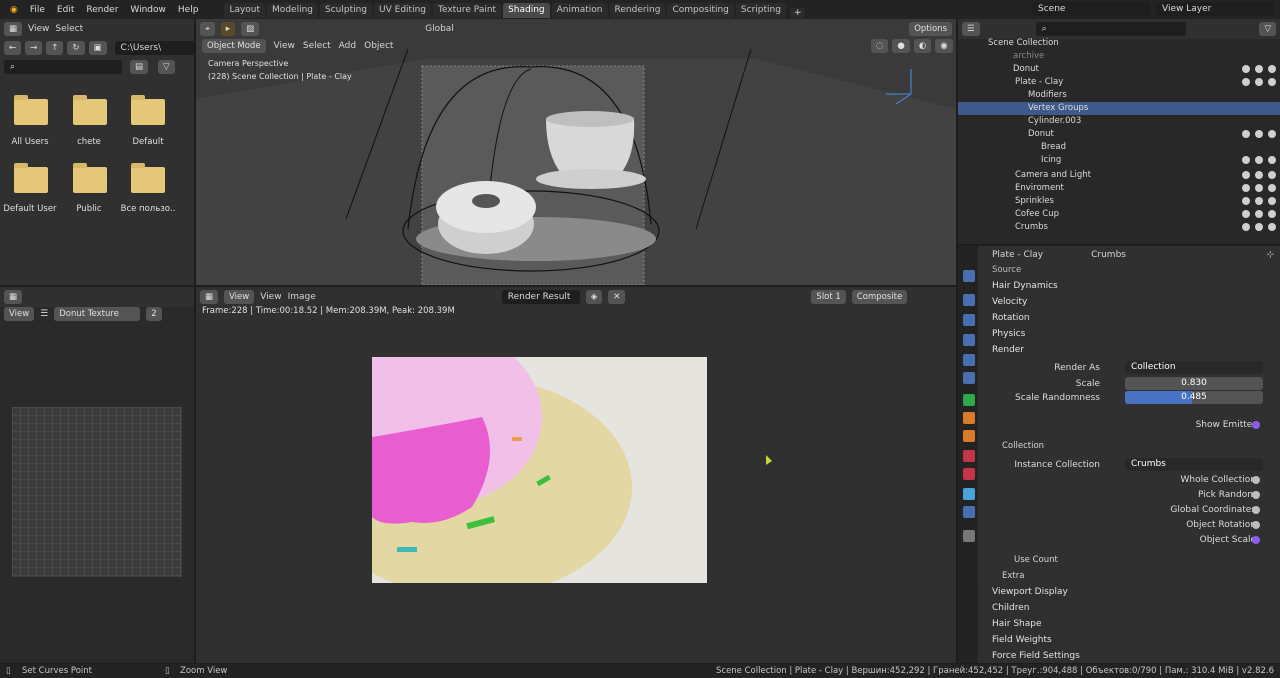 Image resolution: width=1280 pixels, height=678 pixels. I want to click on data-tab-icon, so click(969, 494).